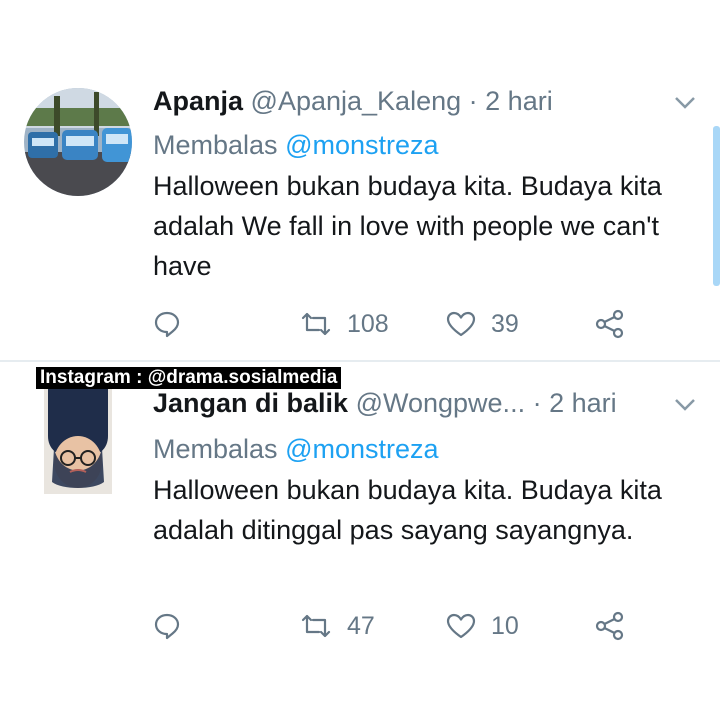 The image size is (720, 720). I want to click on tweet-header: Apanja @Apanja_Kaleng · 2 hari, so click(353, 101).